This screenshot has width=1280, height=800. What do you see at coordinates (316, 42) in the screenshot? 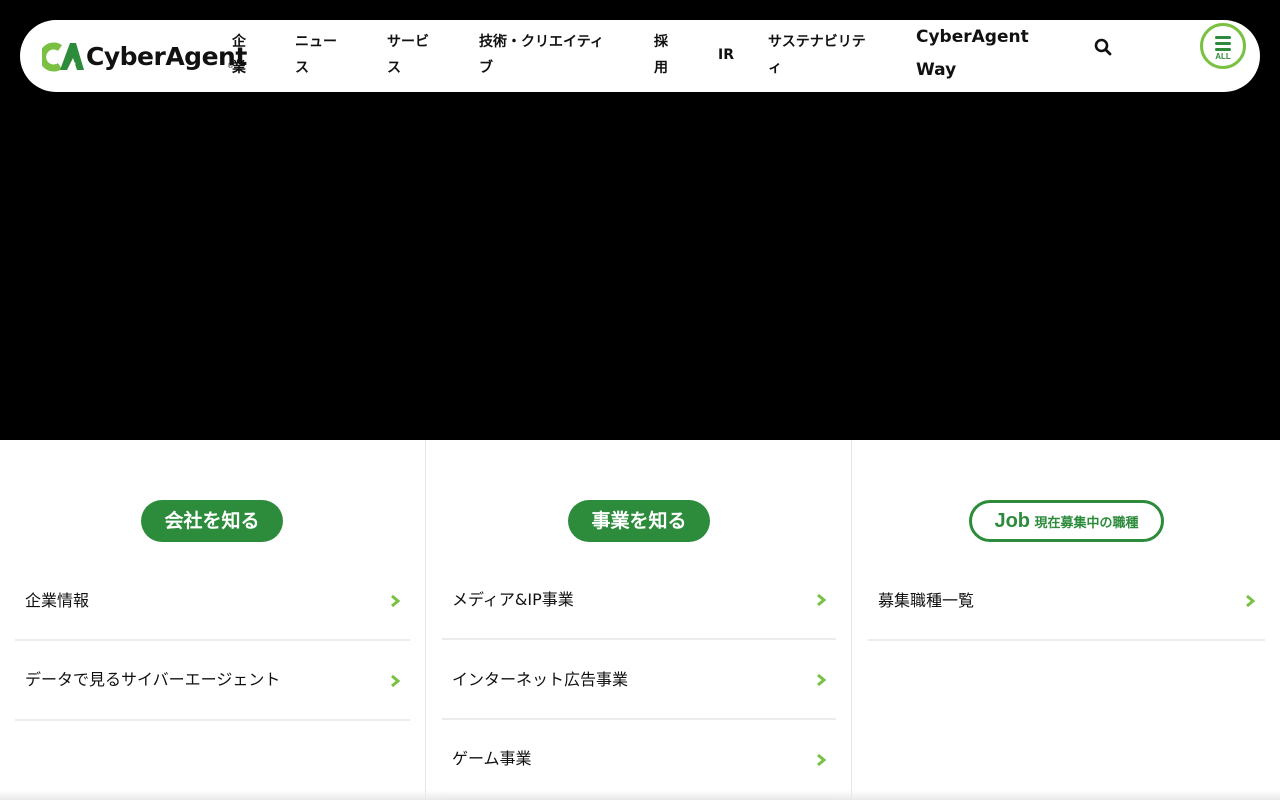
I see `nav-news-label-1: ニュー` at bounding box center [316, 42].